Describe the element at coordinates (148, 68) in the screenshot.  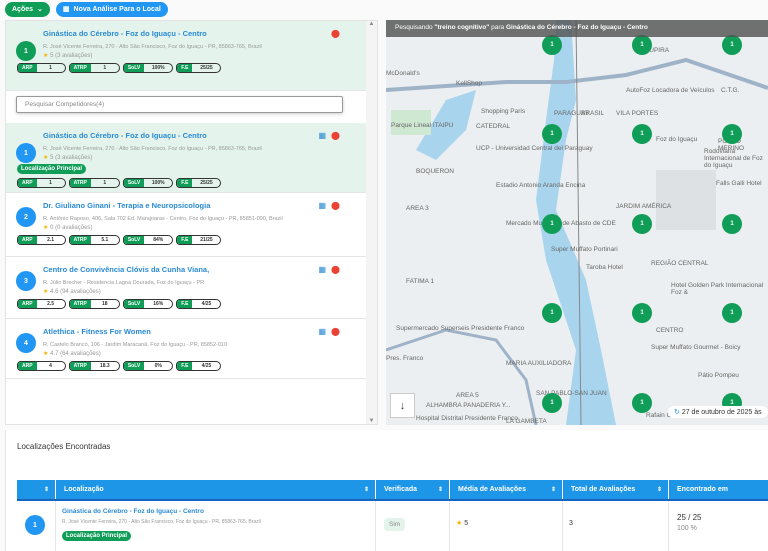
I see `metric-solv: SoLV 100%` at that location.